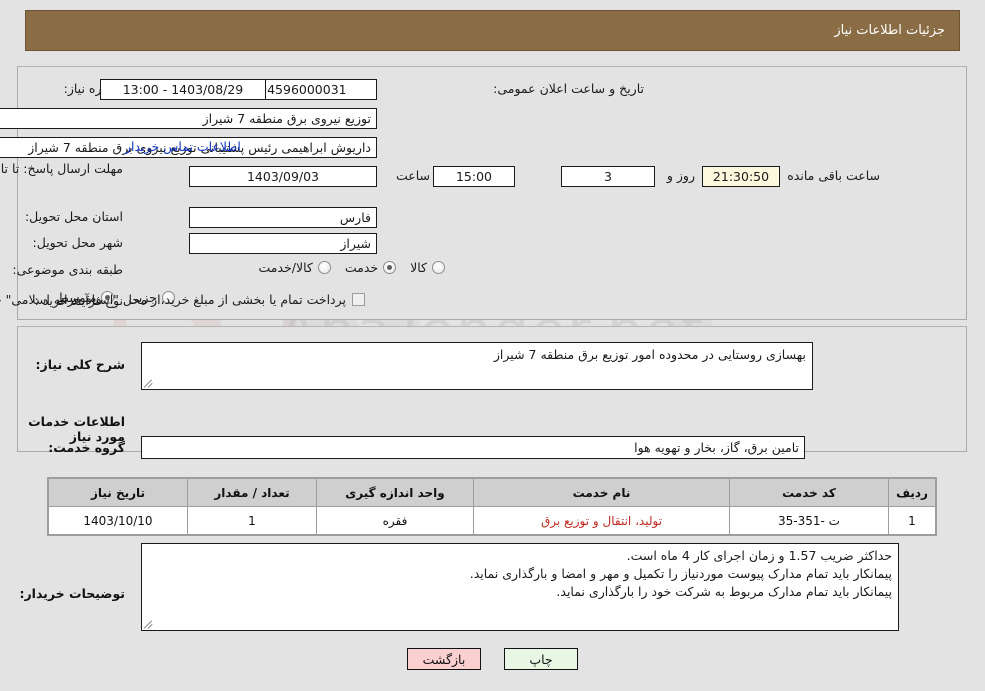 This screenshot has height=691, width=985. I want to click on category-radio-khedmat, so click(390, 267).